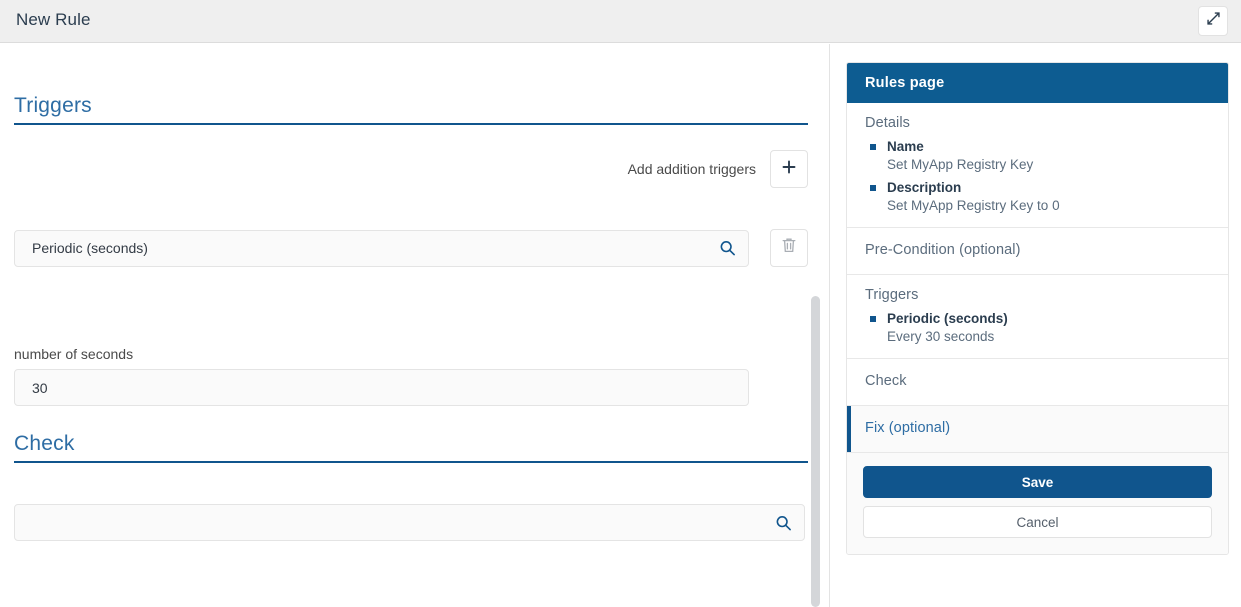 The height and width of the screenshot is (607, 1241). I want to click on trigger-row: Periodic (seconds), so click(411, 248).